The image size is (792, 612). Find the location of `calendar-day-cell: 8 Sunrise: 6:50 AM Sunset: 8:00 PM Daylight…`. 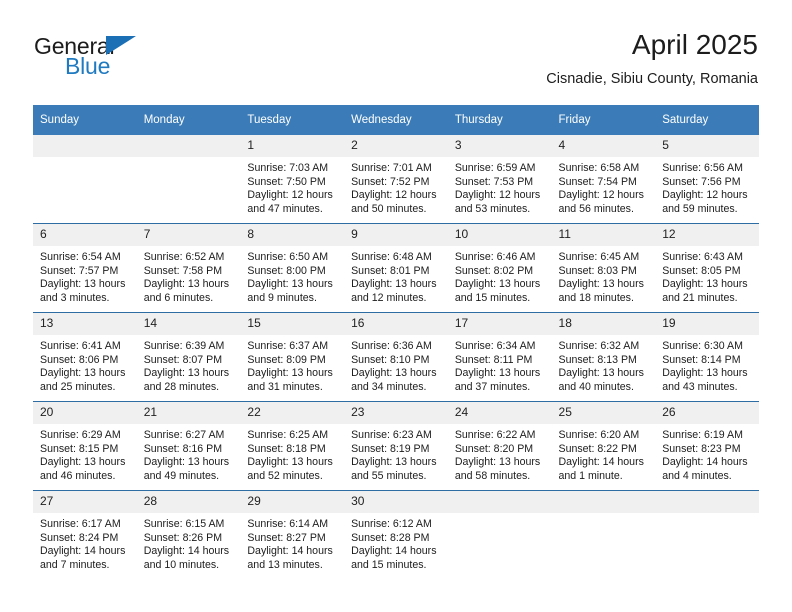

calendar-day-cell: 8 Sunrise: 6:50 AM Sunset: 8:00 PM Daylight… is located at coordinates (292, 268).